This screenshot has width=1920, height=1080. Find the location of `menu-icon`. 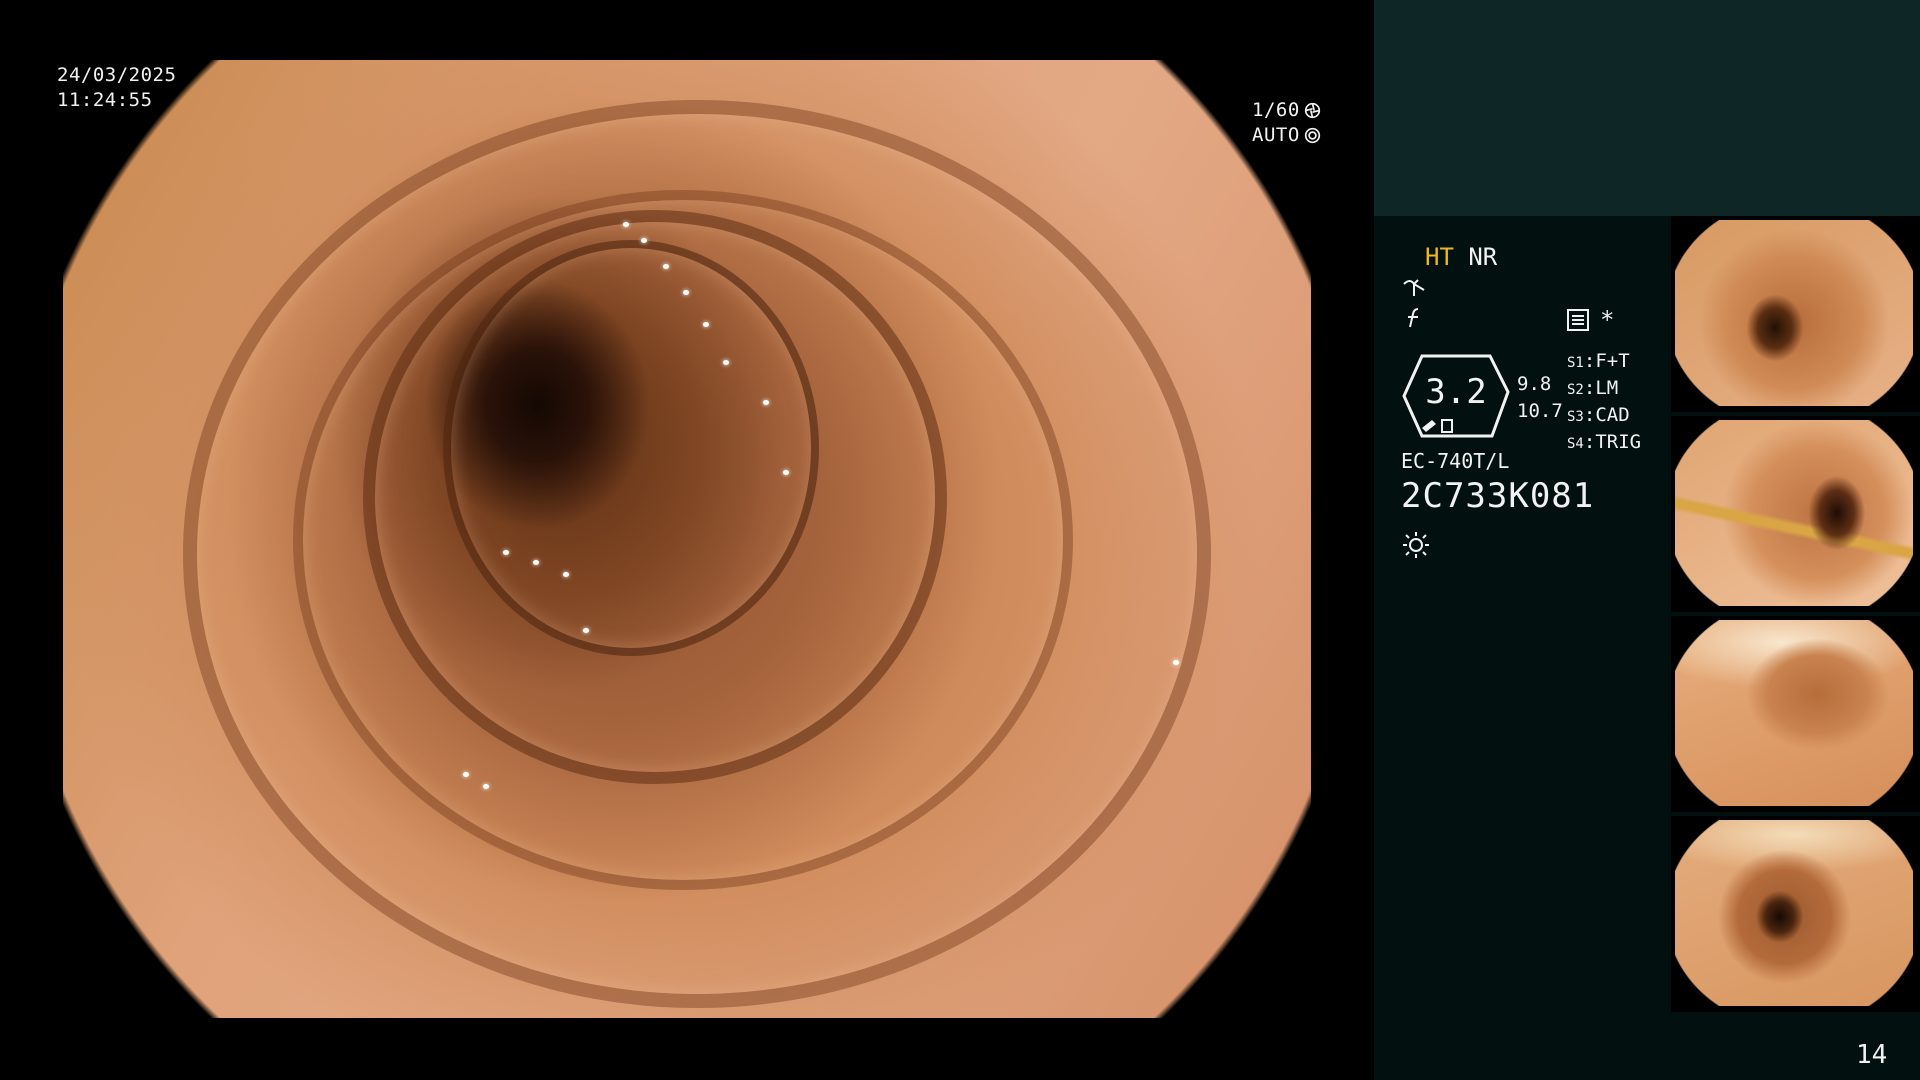

menu-icon is located at coordinates (1578, 320).